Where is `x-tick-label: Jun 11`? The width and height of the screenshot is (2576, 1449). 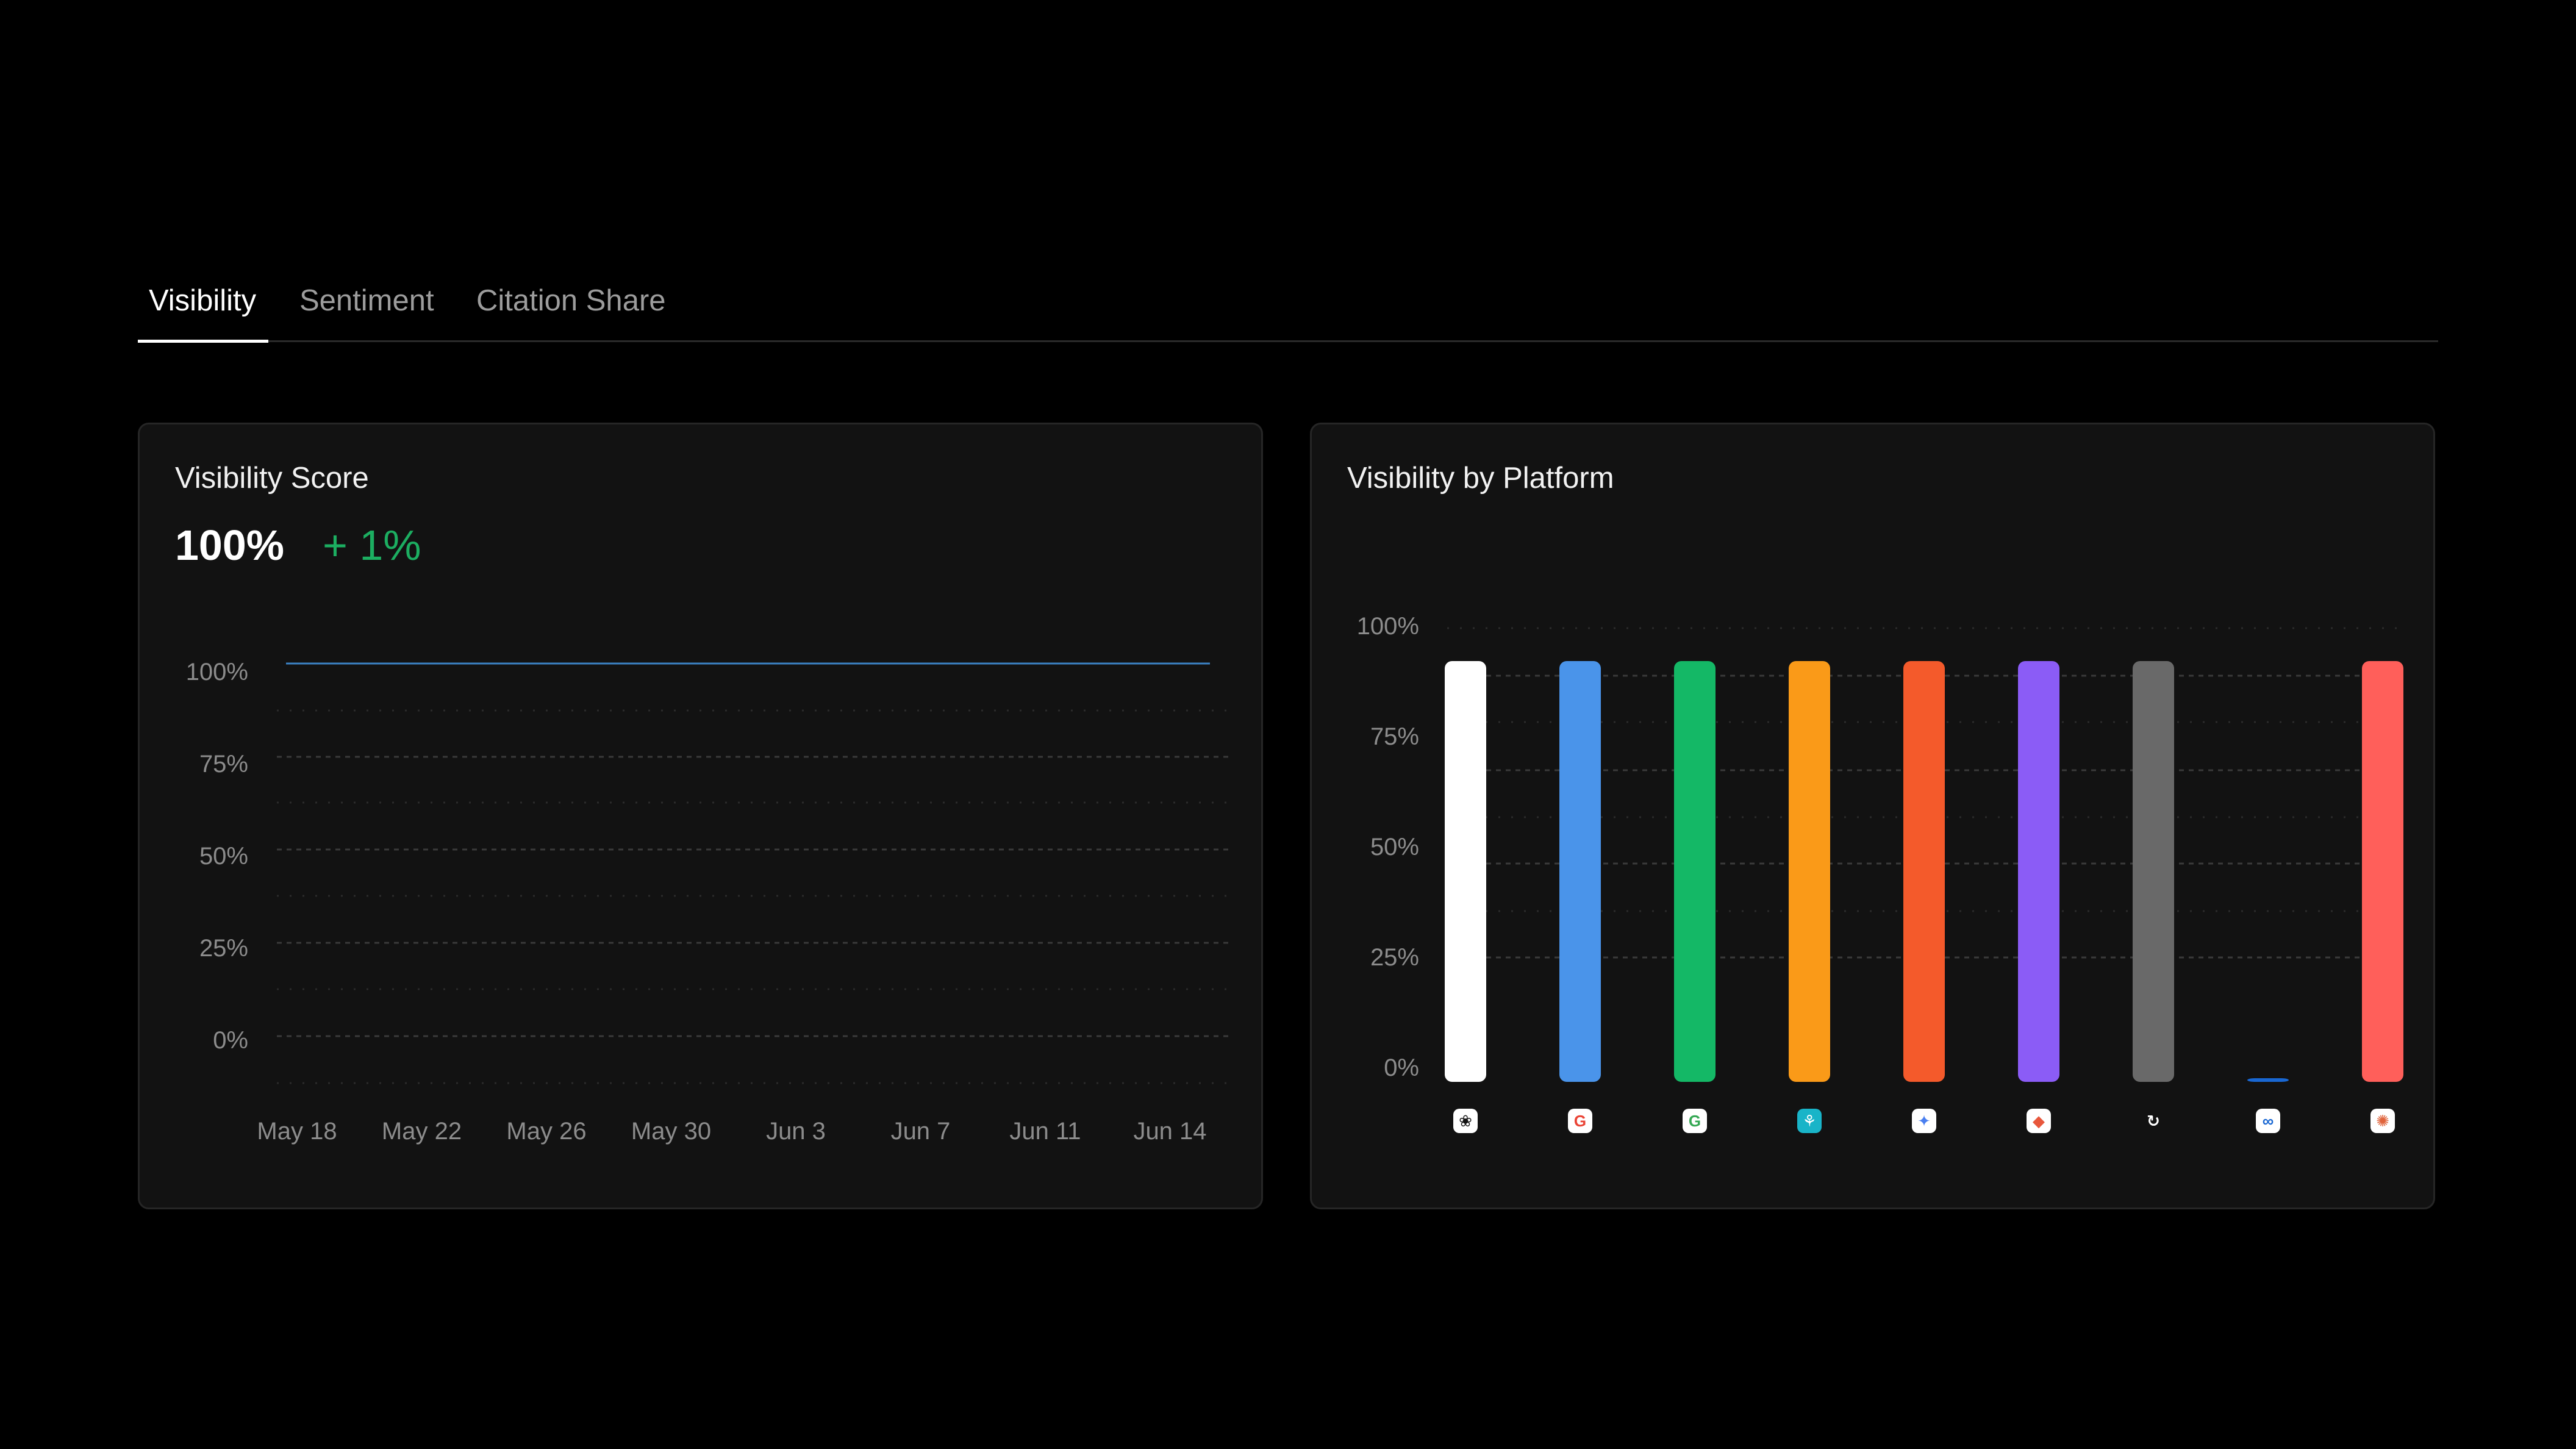
x-tick-label: Jun 11 is located at coordinates (1045, 1131).